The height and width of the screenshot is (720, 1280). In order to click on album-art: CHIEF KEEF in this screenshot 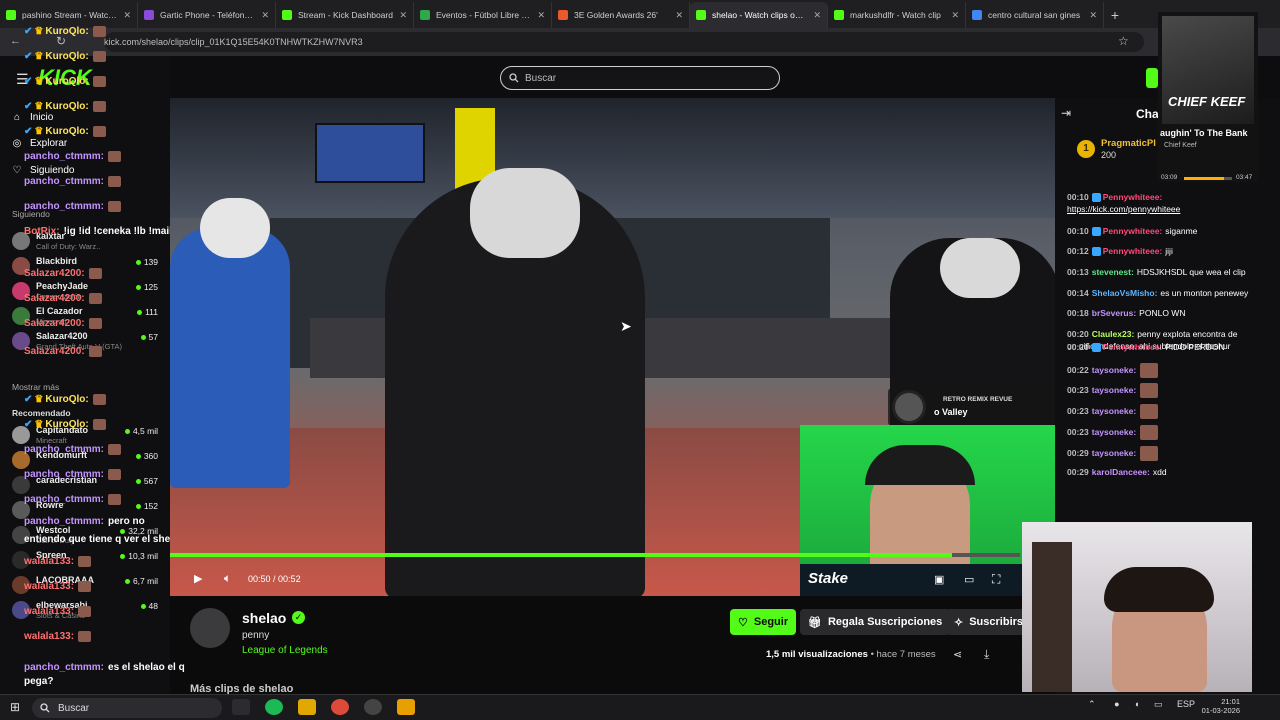, I will do `click(1208, 70)`.